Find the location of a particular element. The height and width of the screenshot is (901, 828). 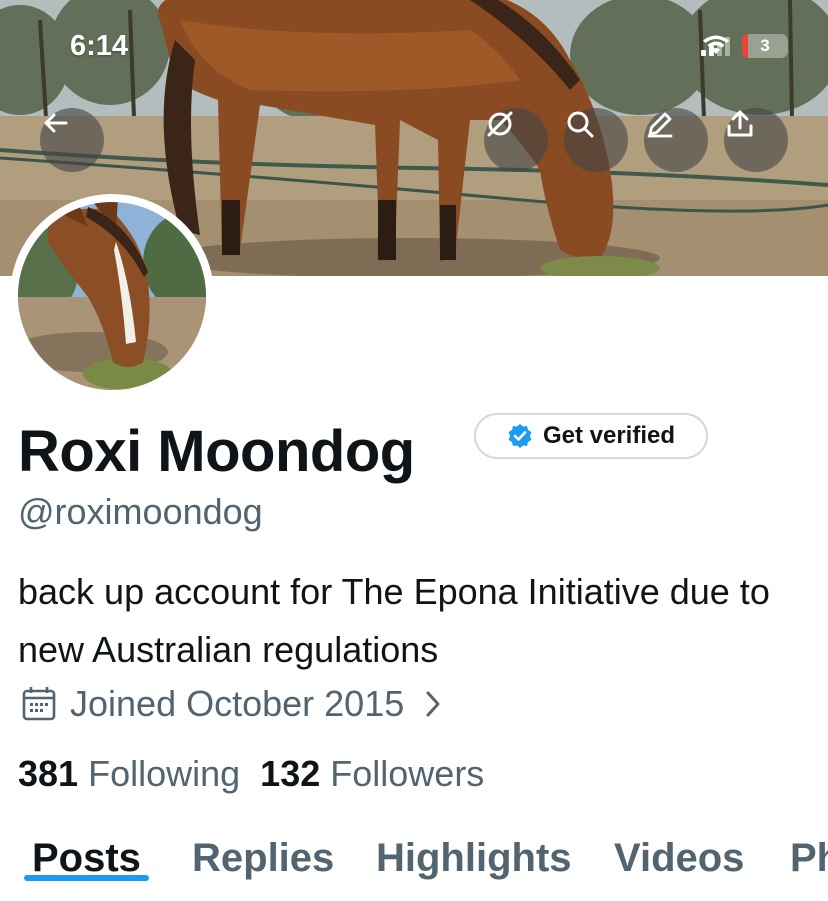

tab-videos: Videos is located at coordinates (679, 855).